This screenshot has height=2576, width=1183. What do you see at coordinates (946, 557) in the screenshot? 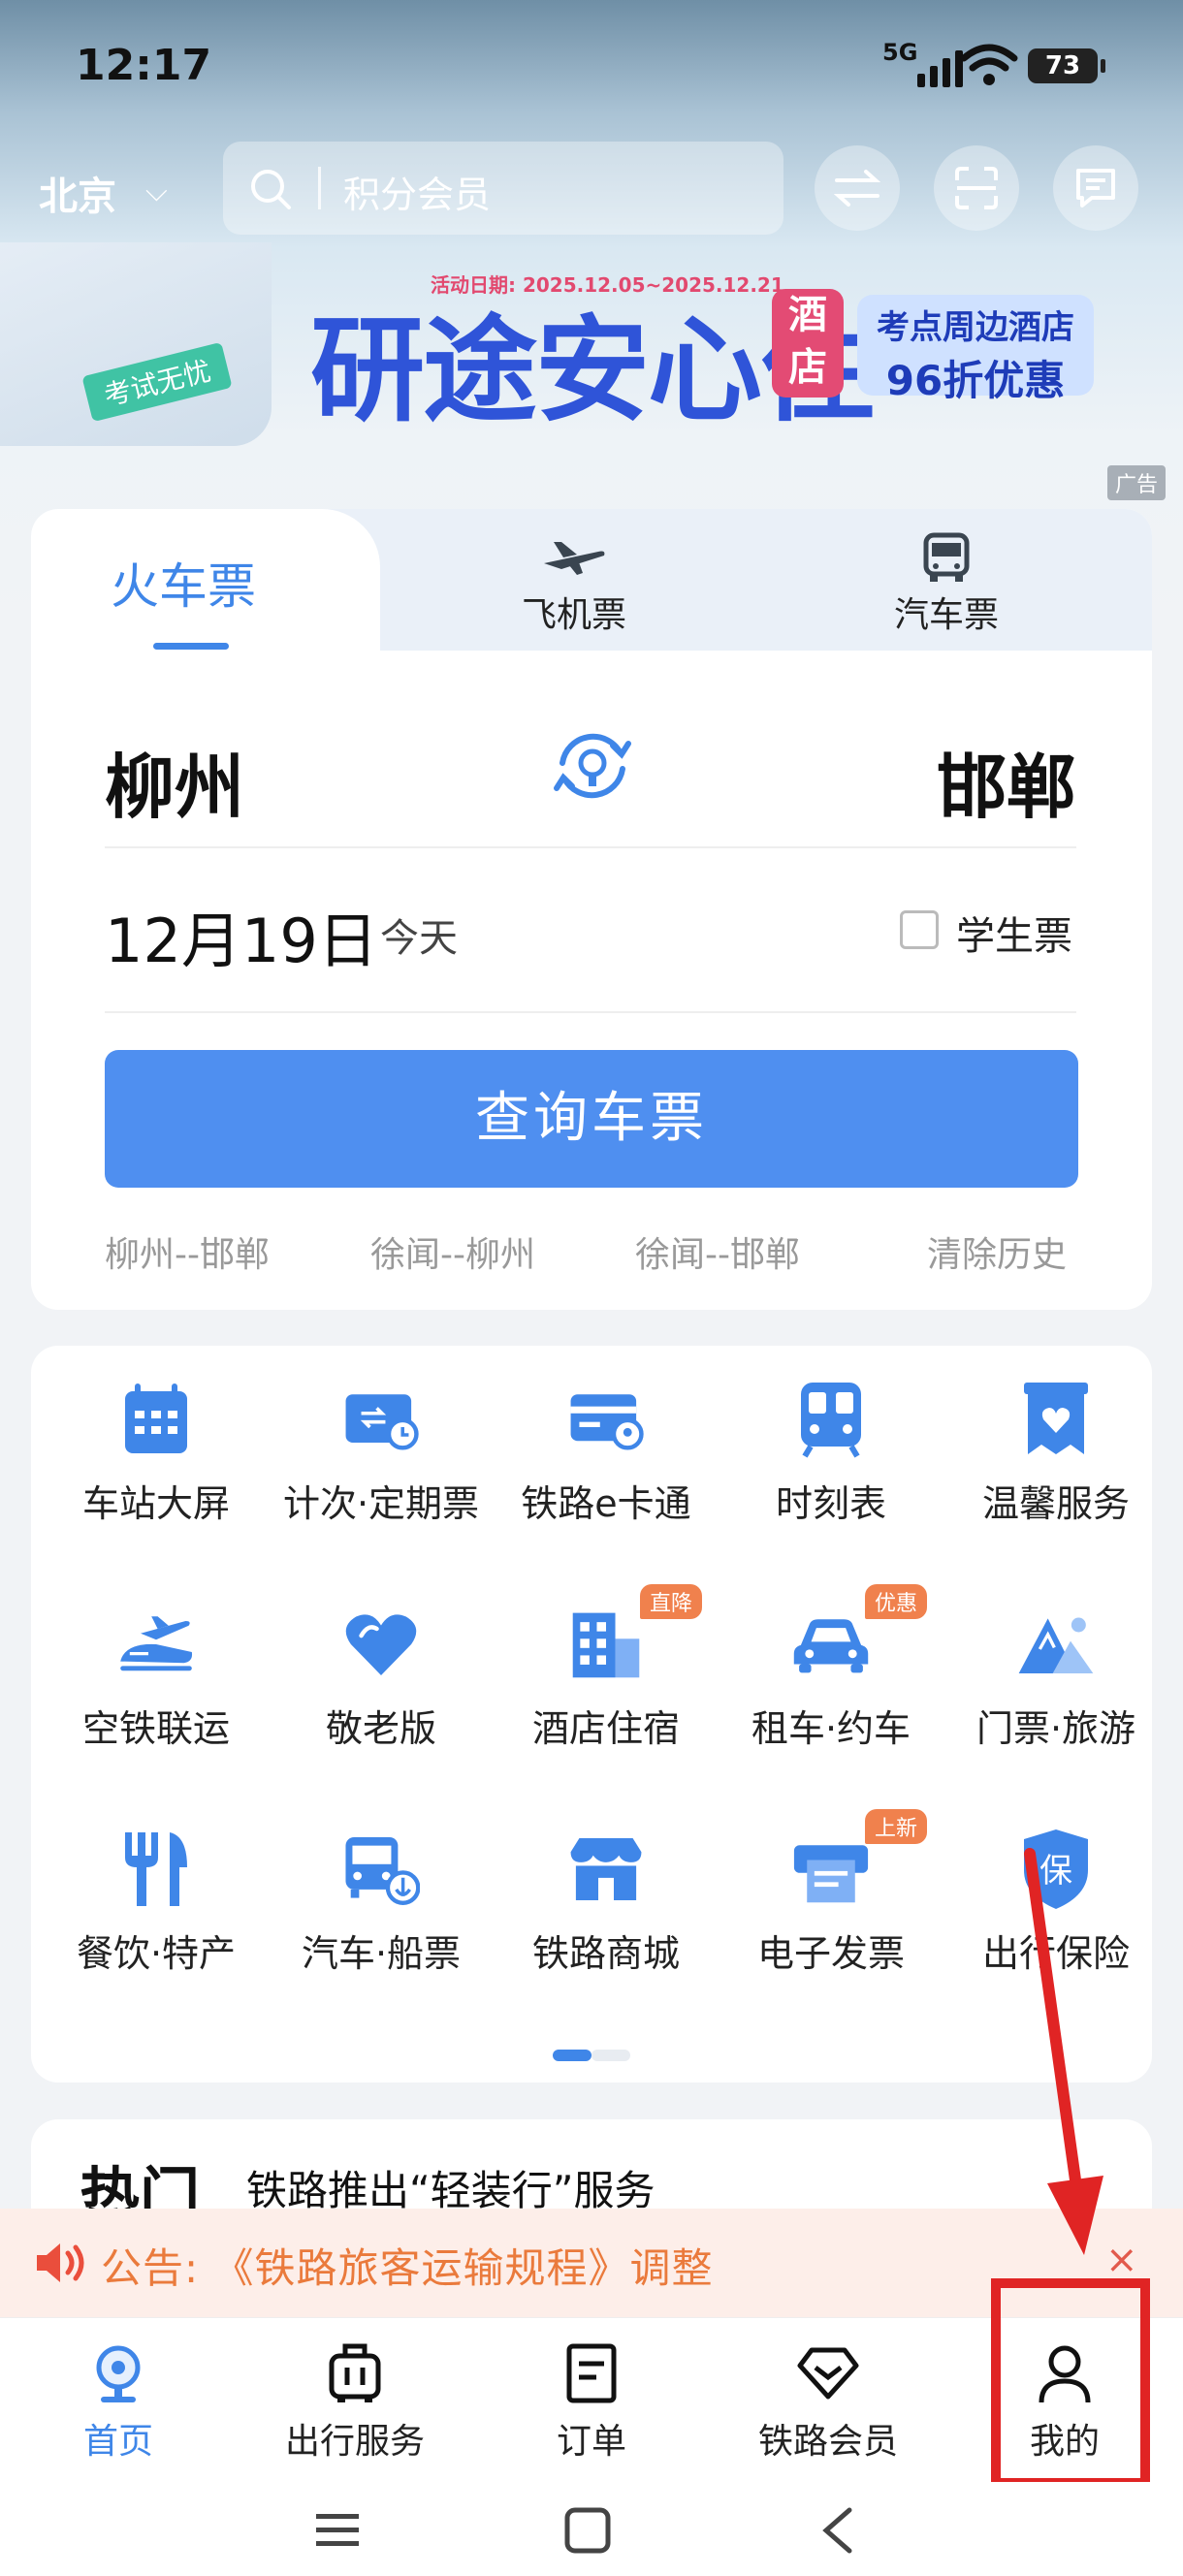
I see `bus-icon` at bounding box center [946, 557].